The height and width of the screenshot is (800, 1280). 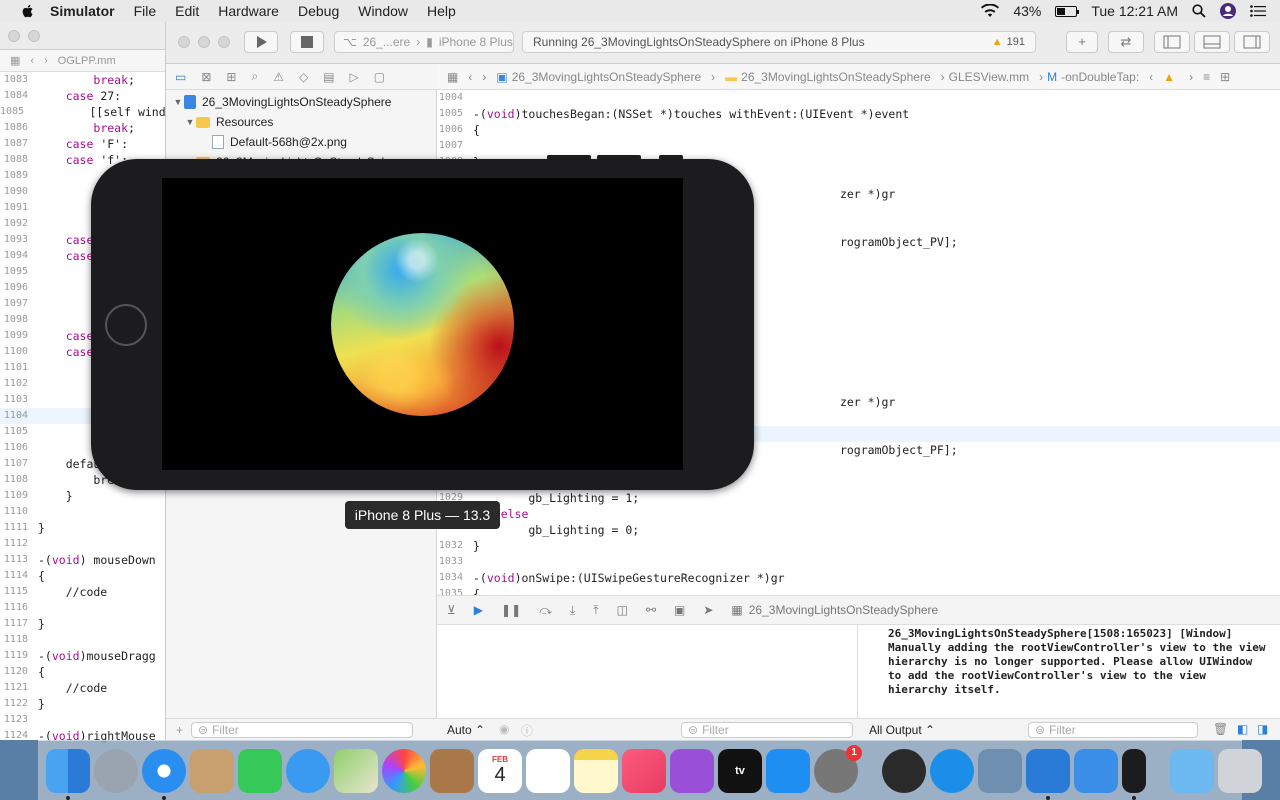 I want to click on code-line: 1110, so click(x=82, y=512).